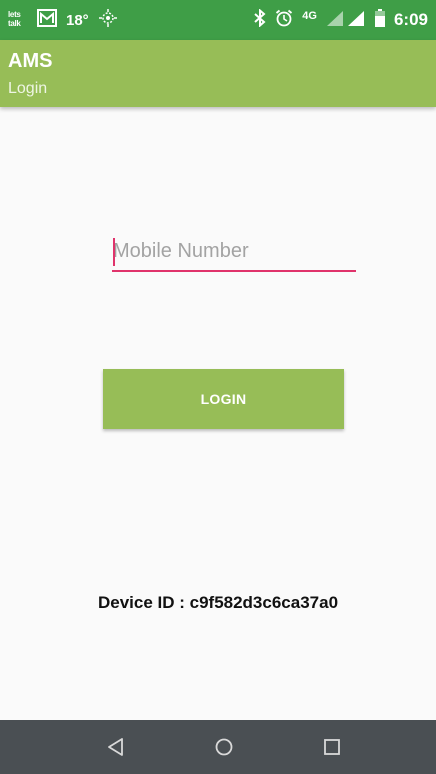 This screenshot has height=774, width=436. Describe the element at coordinates (28, 88) in the screenshot. I see `app-subtitle: Login` at that location.